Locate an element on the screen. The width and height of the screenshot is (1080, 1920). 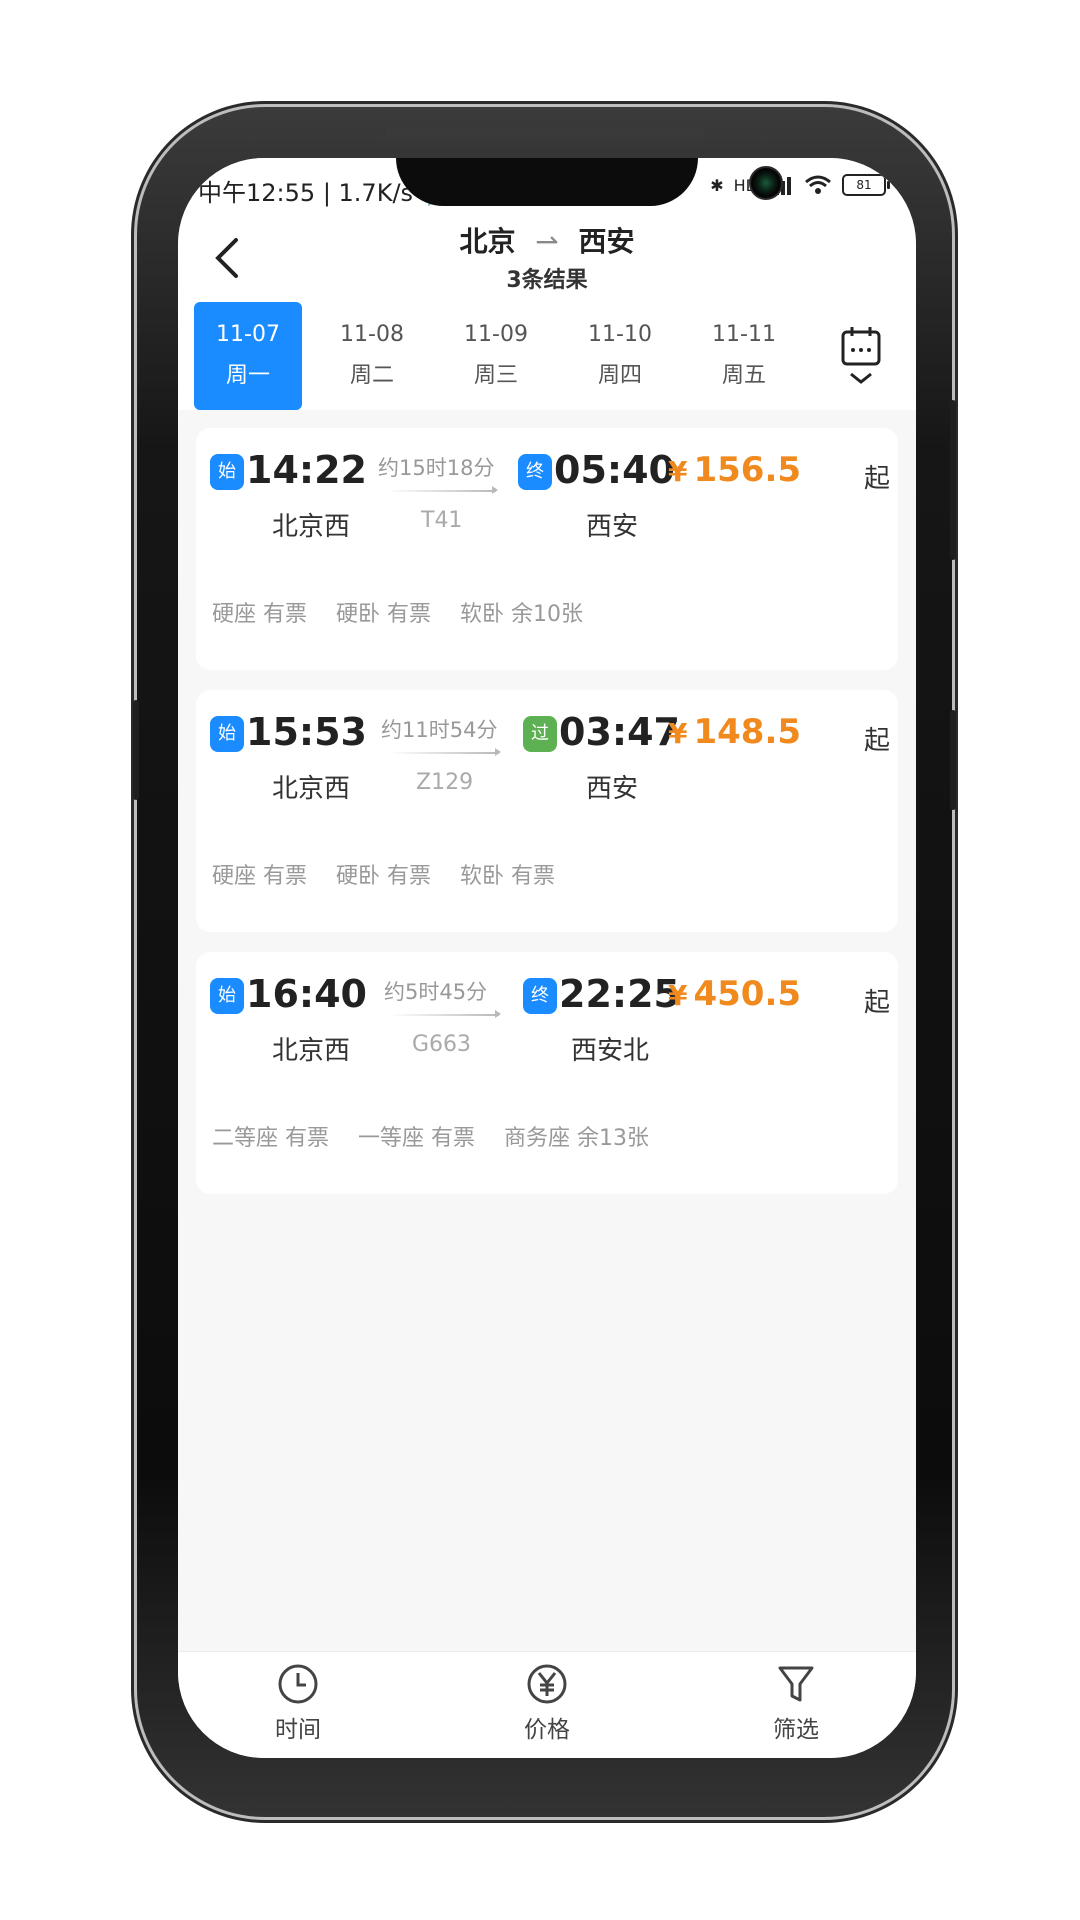
volume-button is located at coordinates (136, 750).